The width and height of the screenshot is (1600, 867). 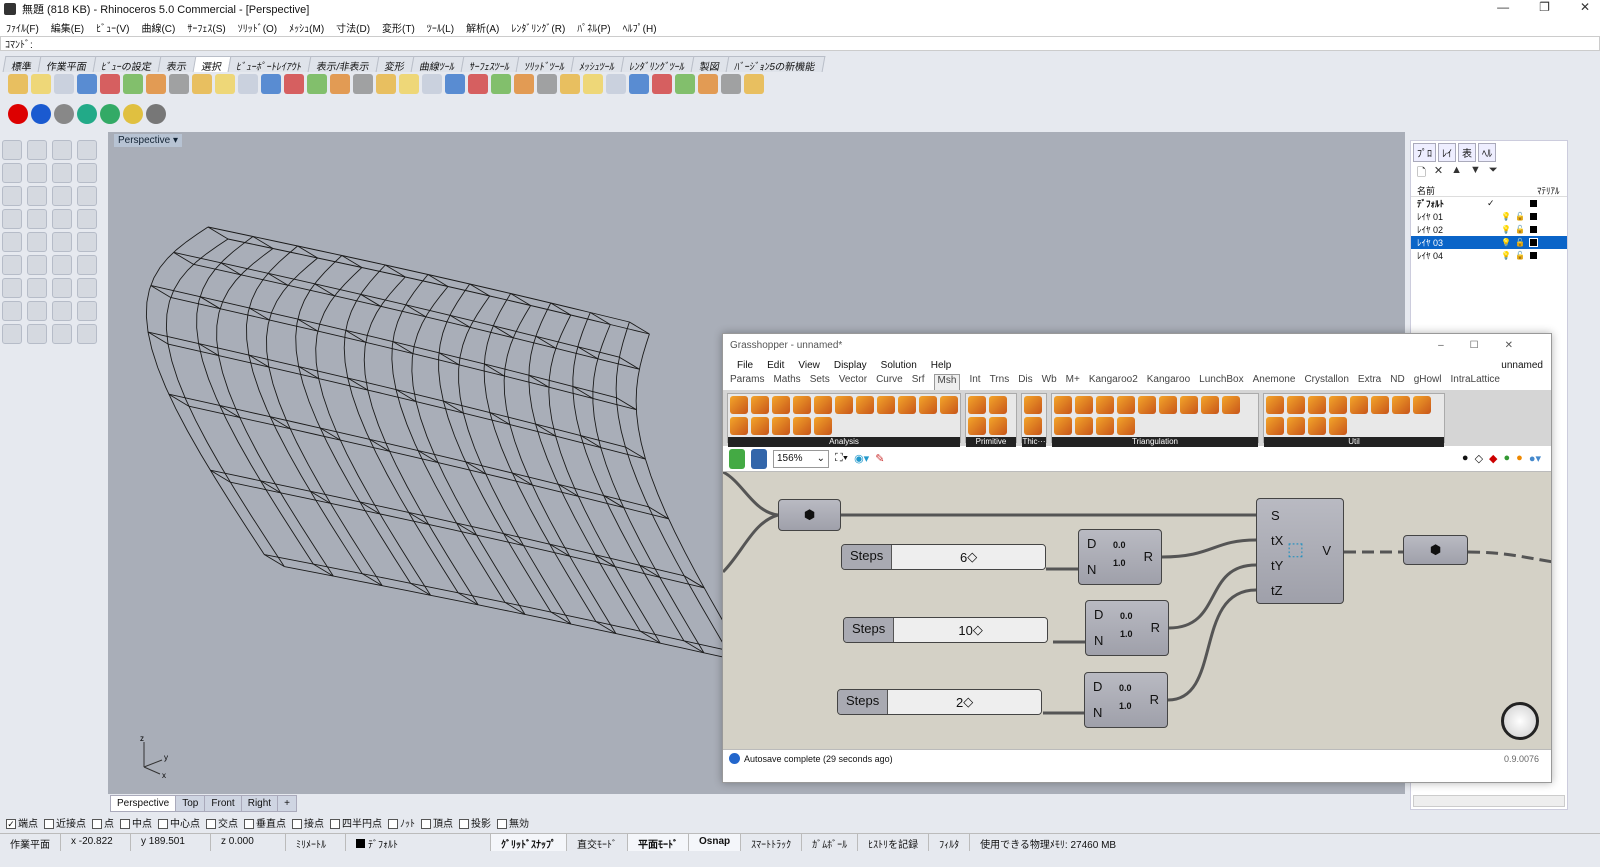 What do you see at coordinates (775, 64) in the screenshot?
I see `toolbar-tab: ﾊﾞｰｼﾞｮﾝ5の新機能` at bounding box center [775, 64].